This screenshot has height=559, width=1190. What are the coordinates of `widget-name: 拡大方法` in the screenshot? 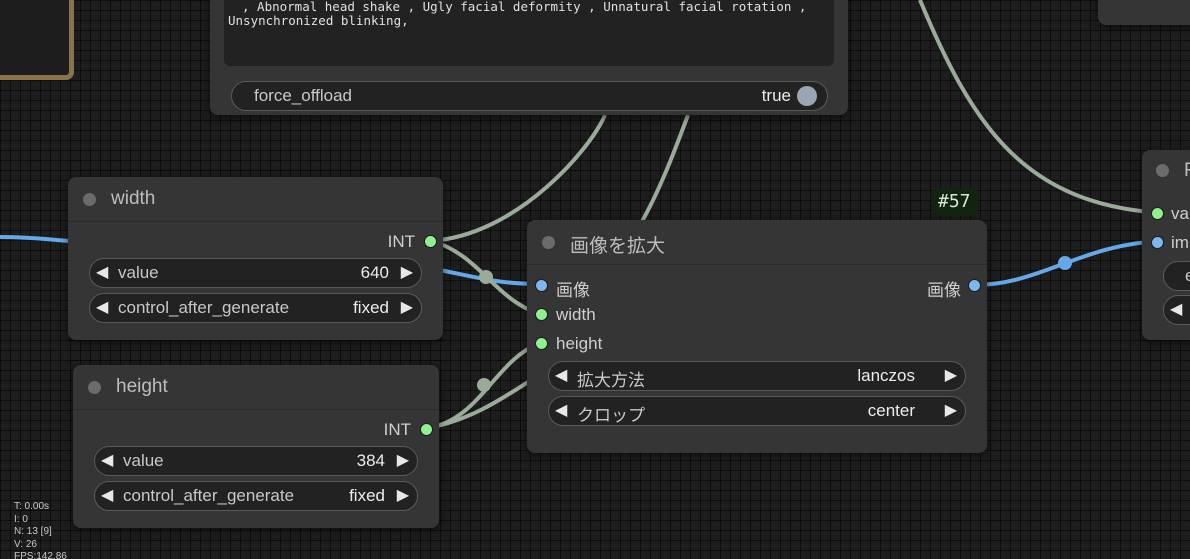 It's located at (611, 380).